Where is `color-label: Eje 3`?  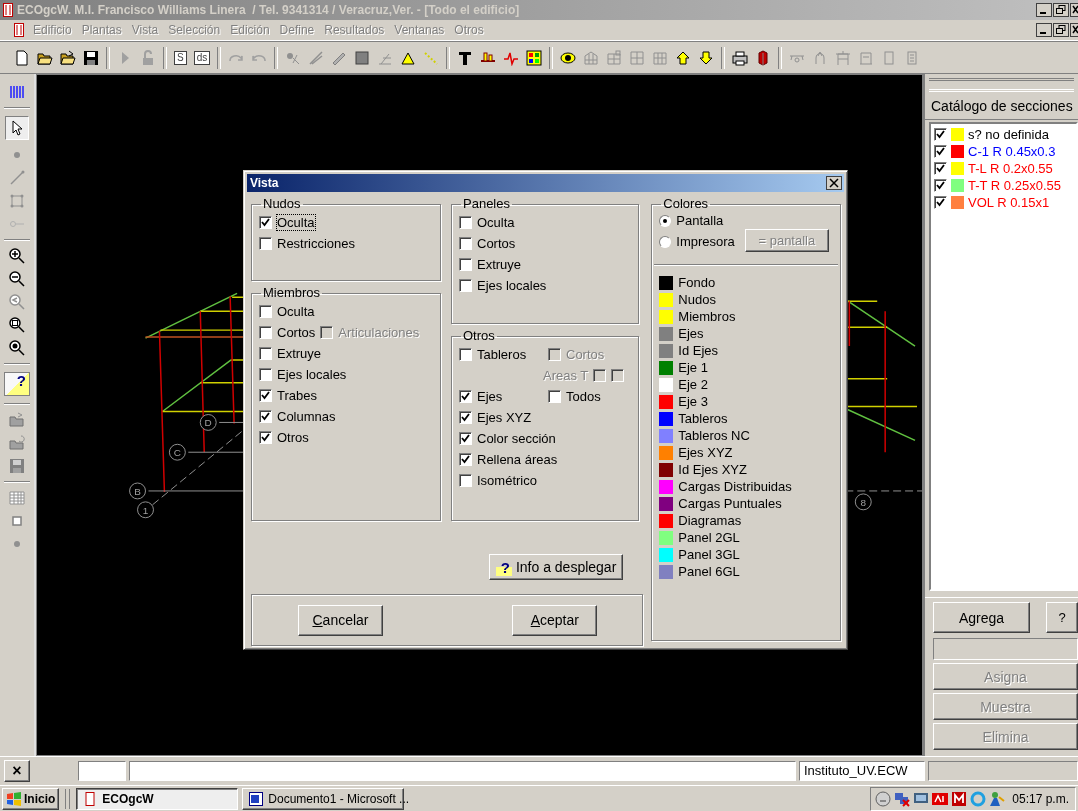
color-label: Eje 3 is located at coordinates (693, 401).